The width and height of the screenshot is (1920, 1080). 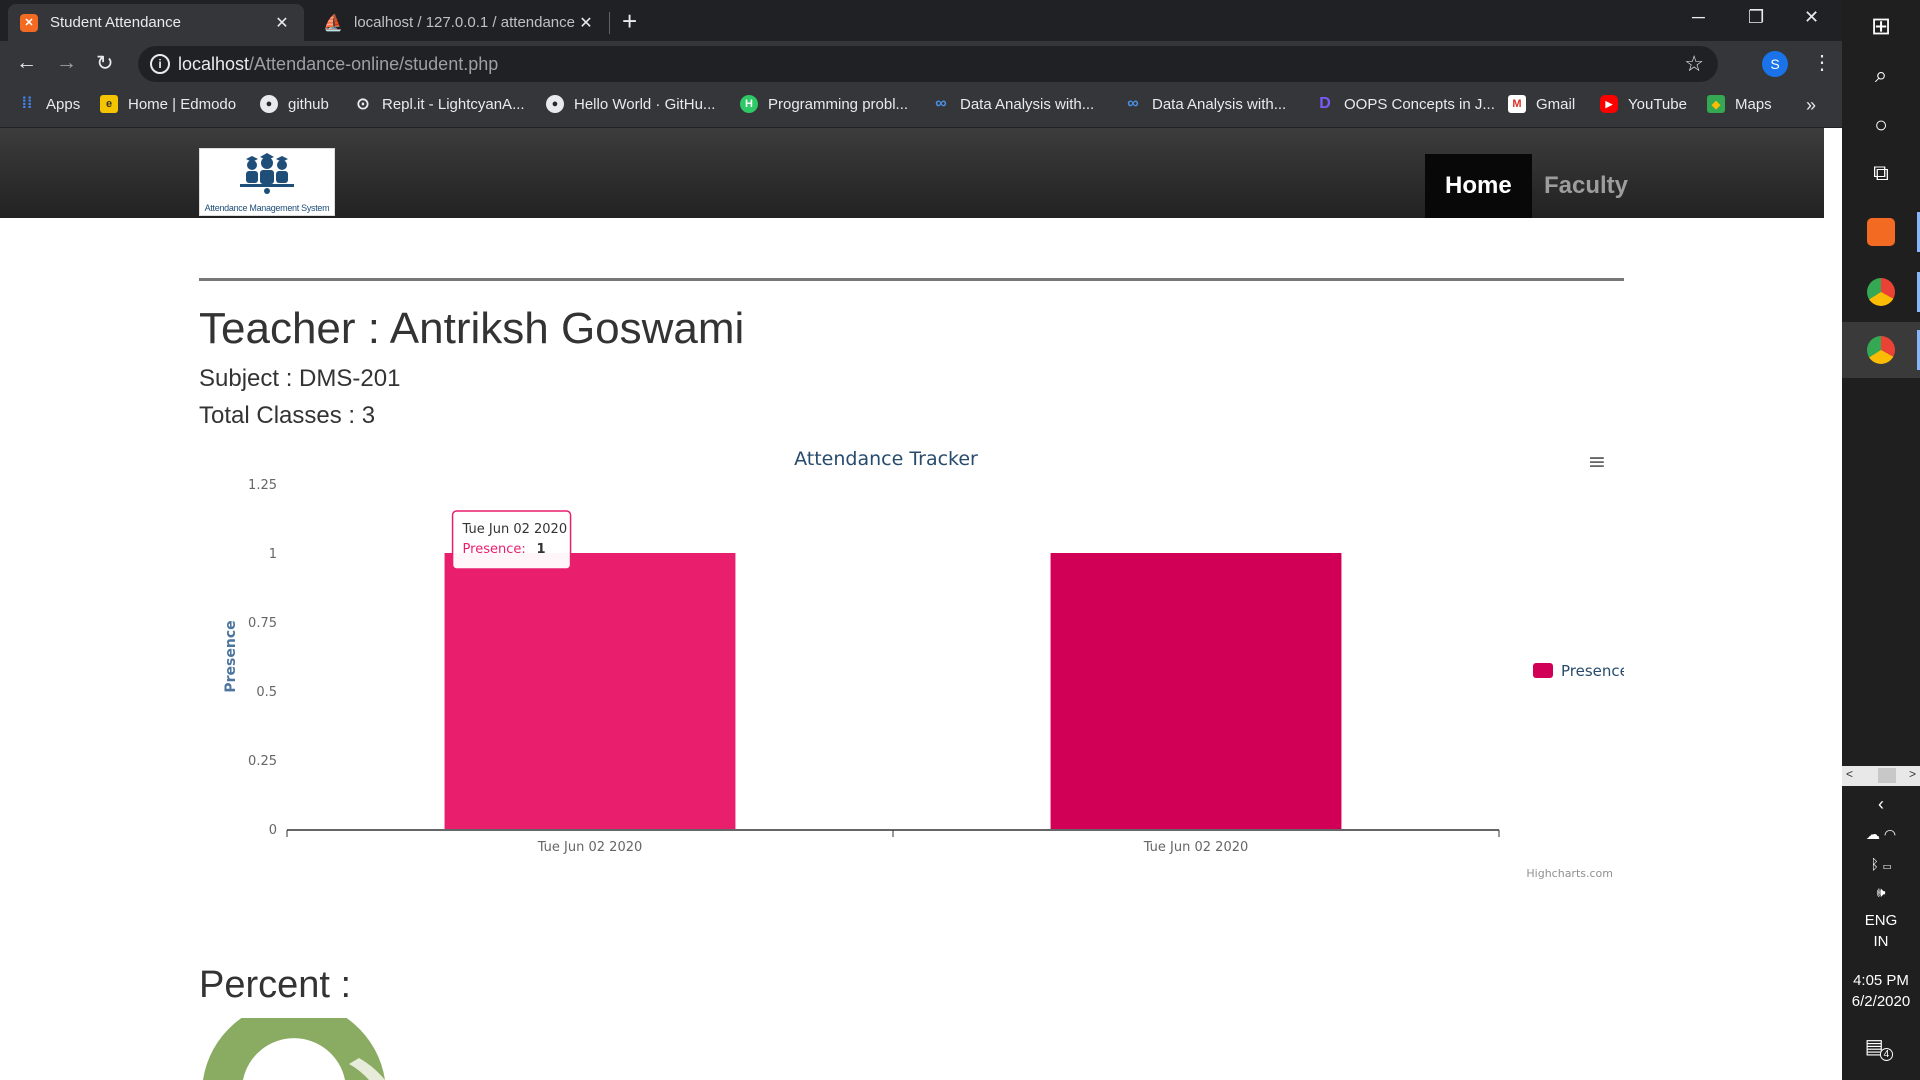 I want to click on taskbar-xampp, so click(x=1881, y=232).